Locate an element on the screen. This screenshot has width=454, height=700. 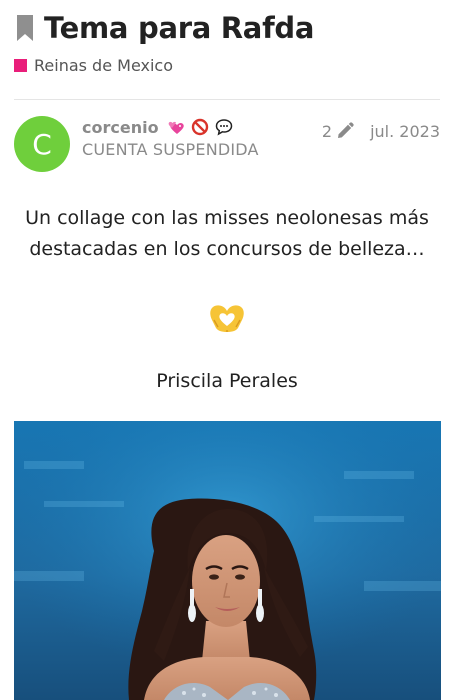
topic-title-row: Tema para Rafda is located at coordinates (229, 28).